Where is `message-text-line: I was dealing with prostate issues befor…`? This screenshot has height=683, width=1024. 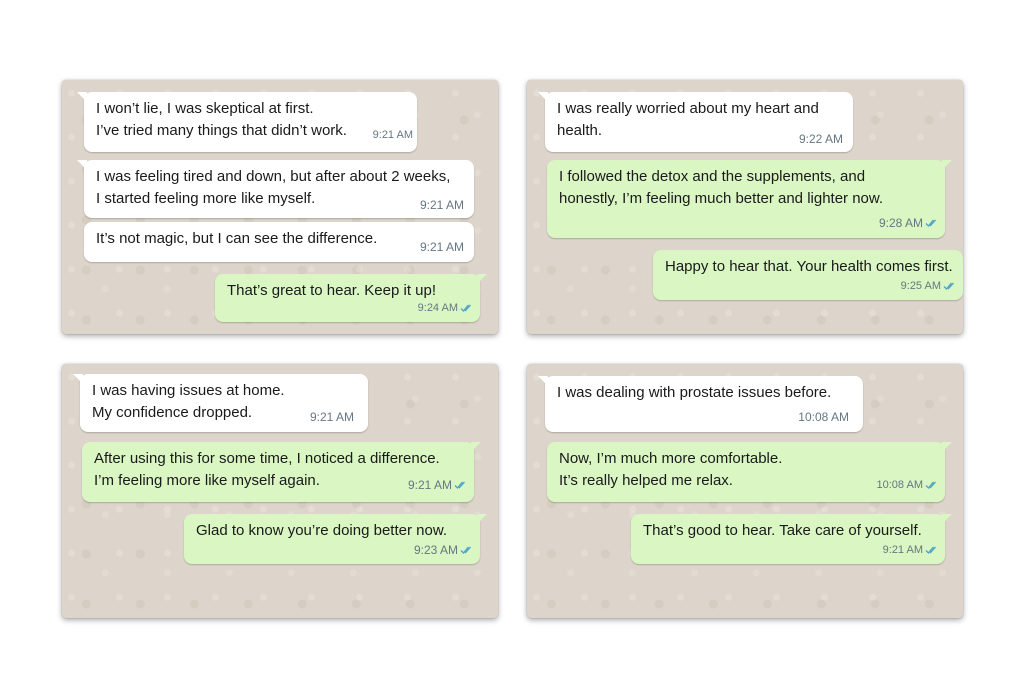
message-text-line: I was dealing with prostate issues befor… is located at coordinates (694, 392).